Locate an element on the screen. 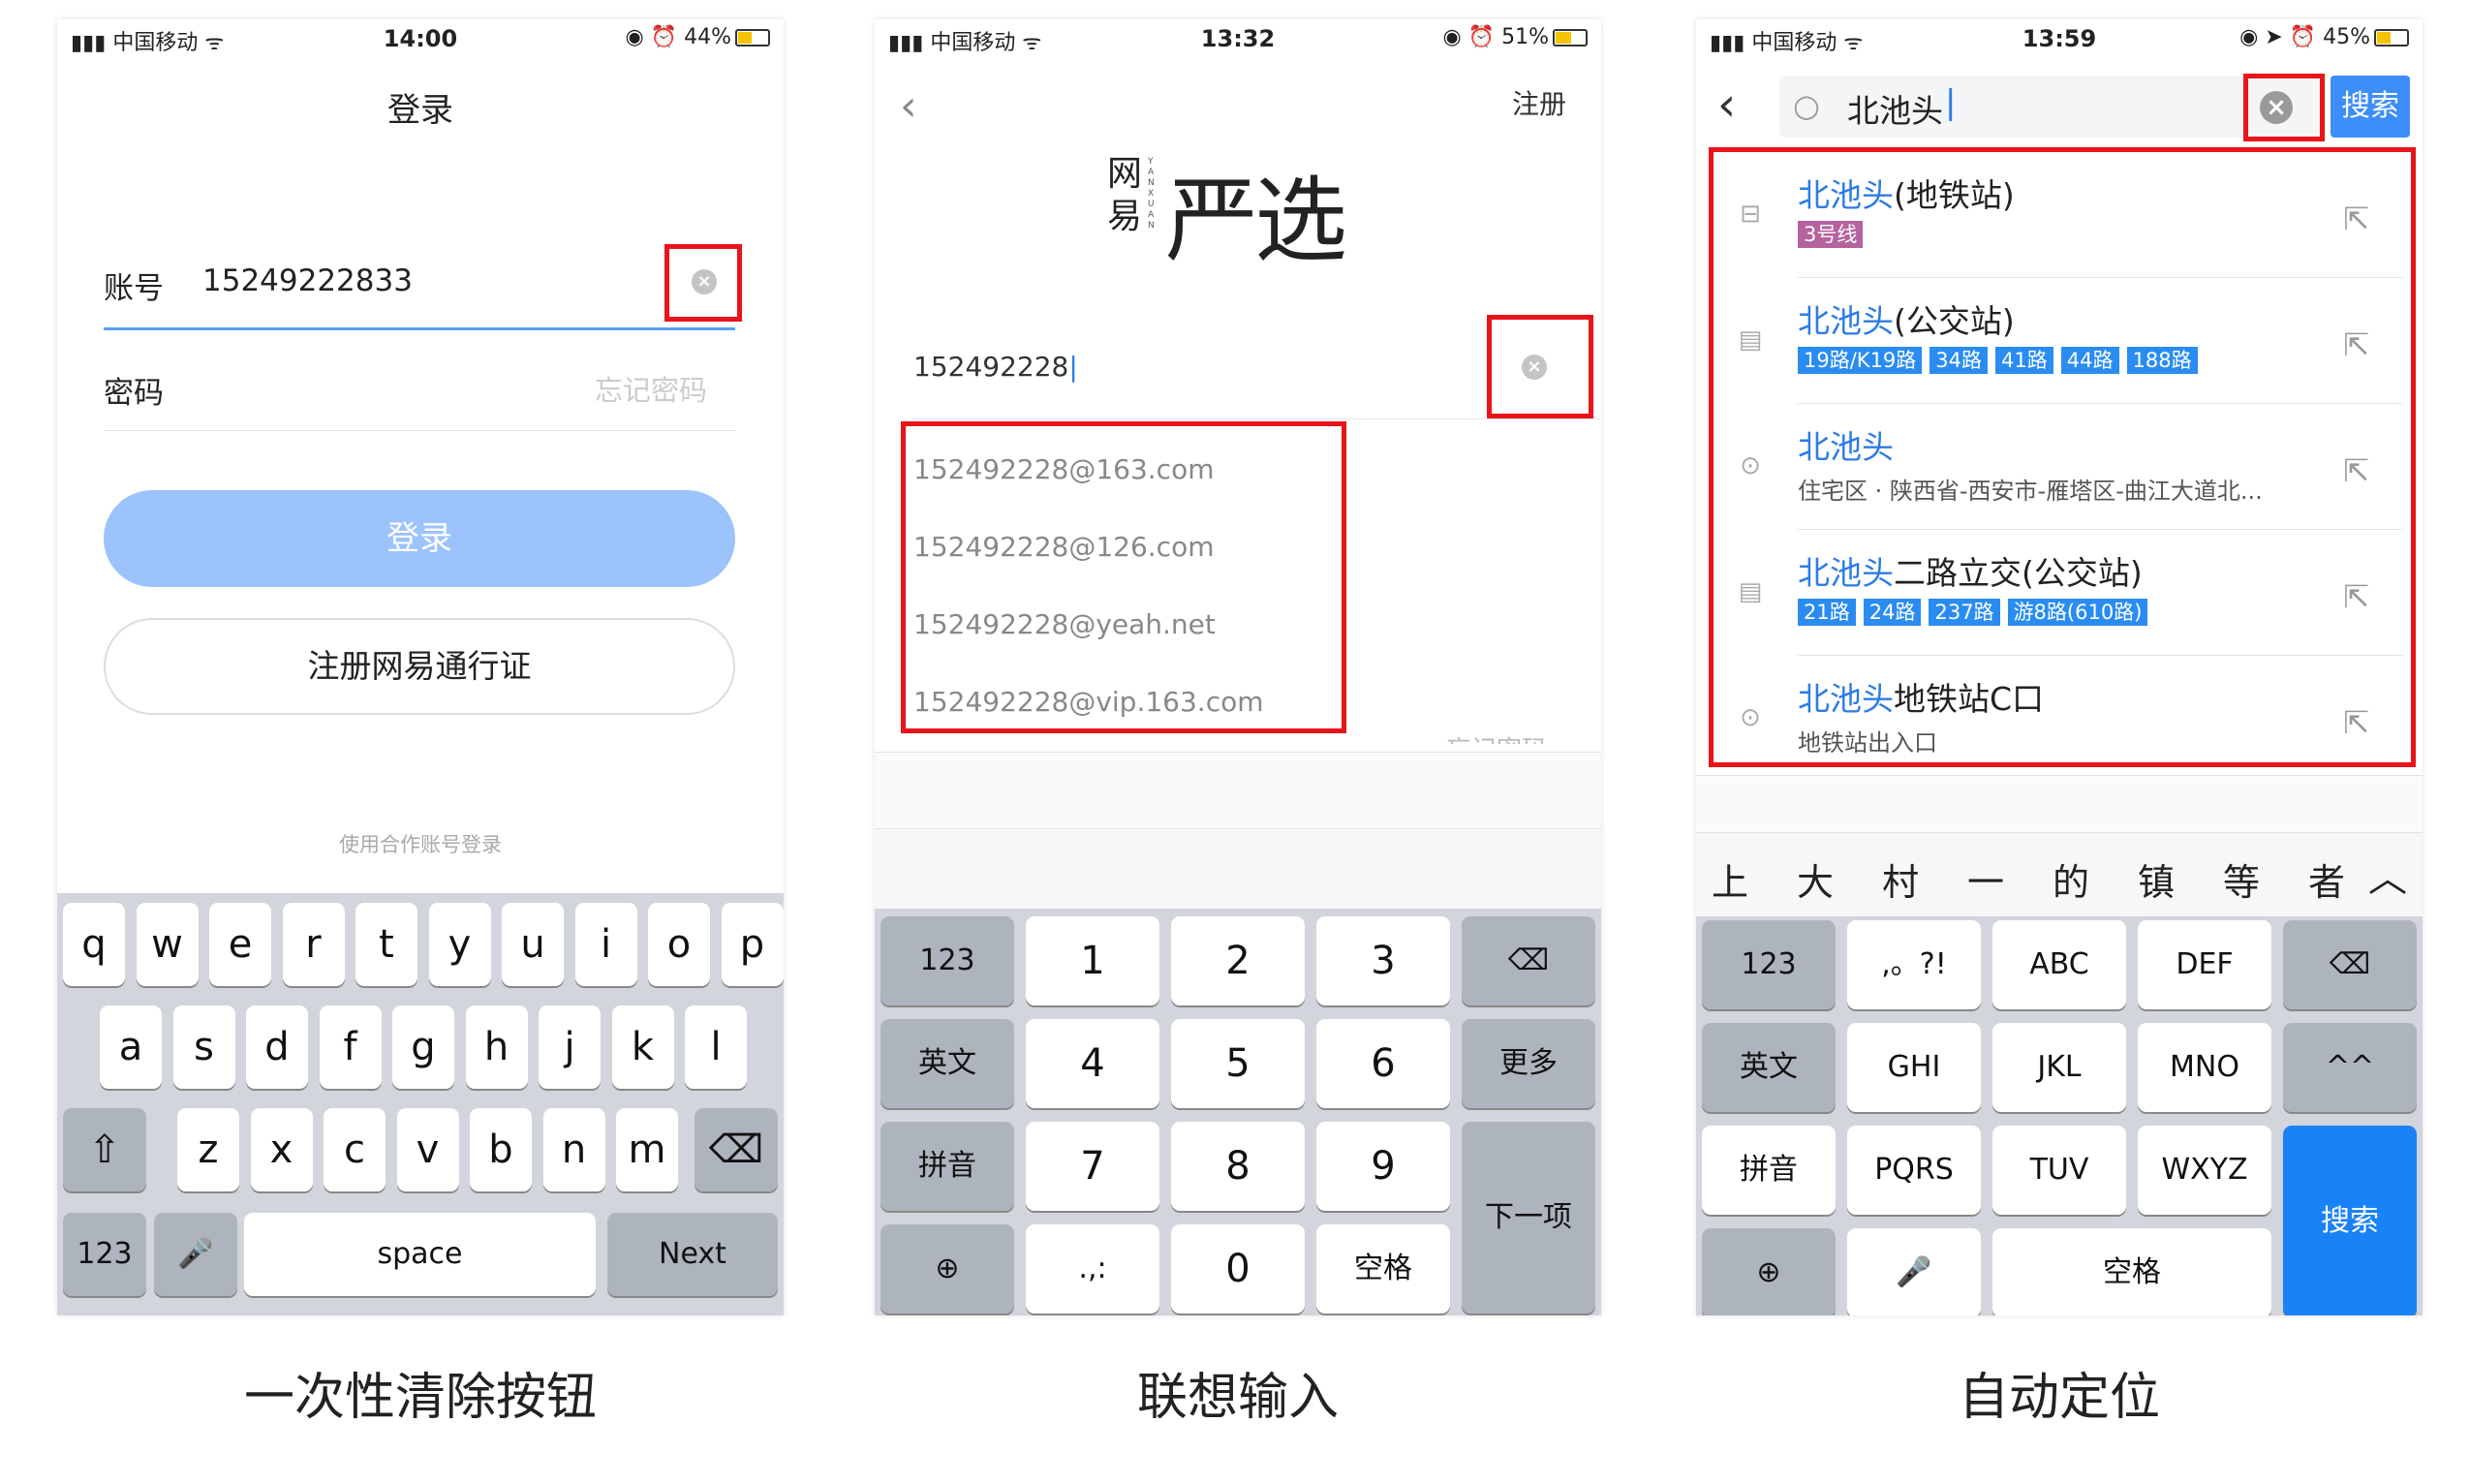 The height and width of the screenshot is (1484, 2470). t9-key-4: JKL is located at coordinates (2059, 1067).